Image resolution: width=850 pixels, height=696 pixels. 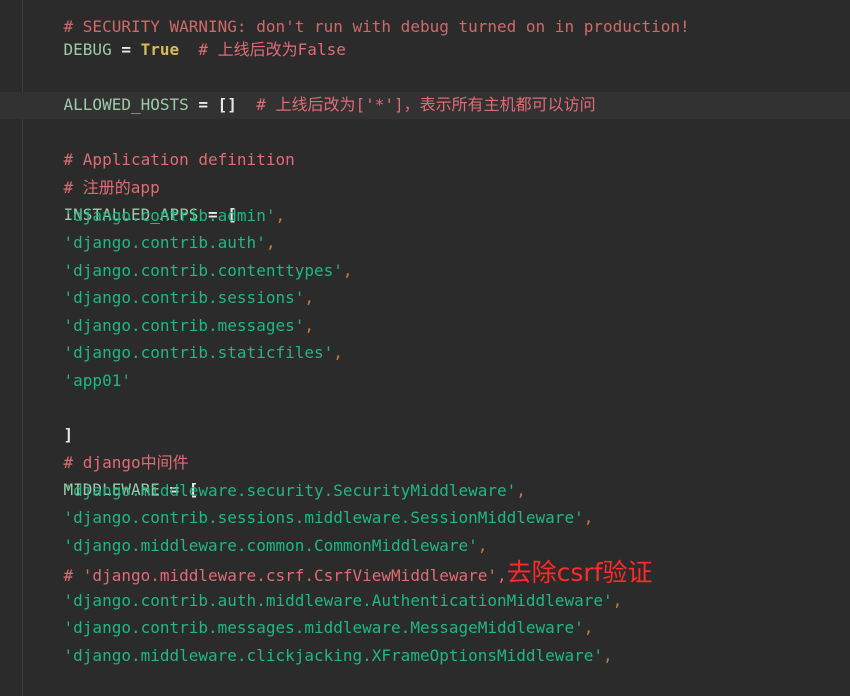 What do you see at coordinates (184, 297) in the screenshot?
I see `string-literal: 'django.contrib.sessions'` at bounding box center [184, 297].